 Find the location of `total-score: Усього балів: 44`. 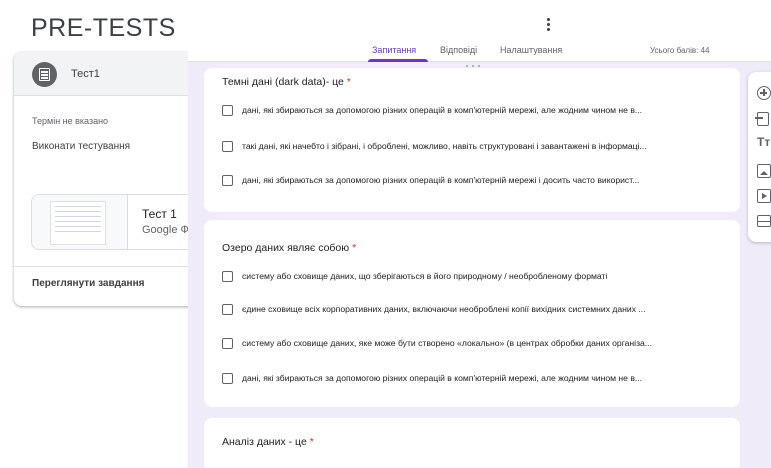

total-score: Усього балів: 44 is located at coordinates (680, 50).